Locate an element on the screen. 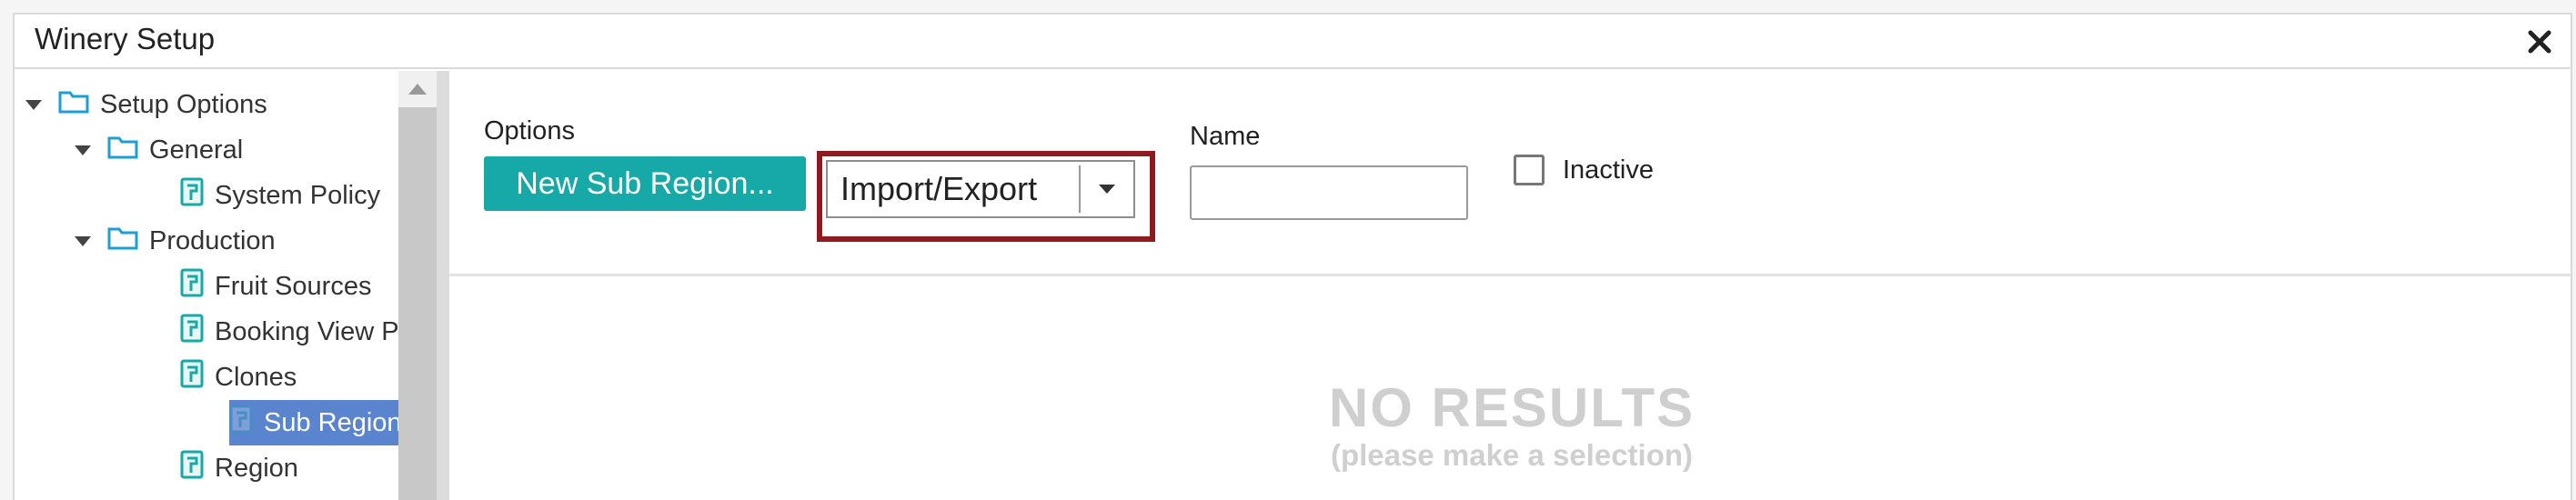 The image size is (2576, 500). tree-item-label: Setup Options is located at coordinates (183, 104).